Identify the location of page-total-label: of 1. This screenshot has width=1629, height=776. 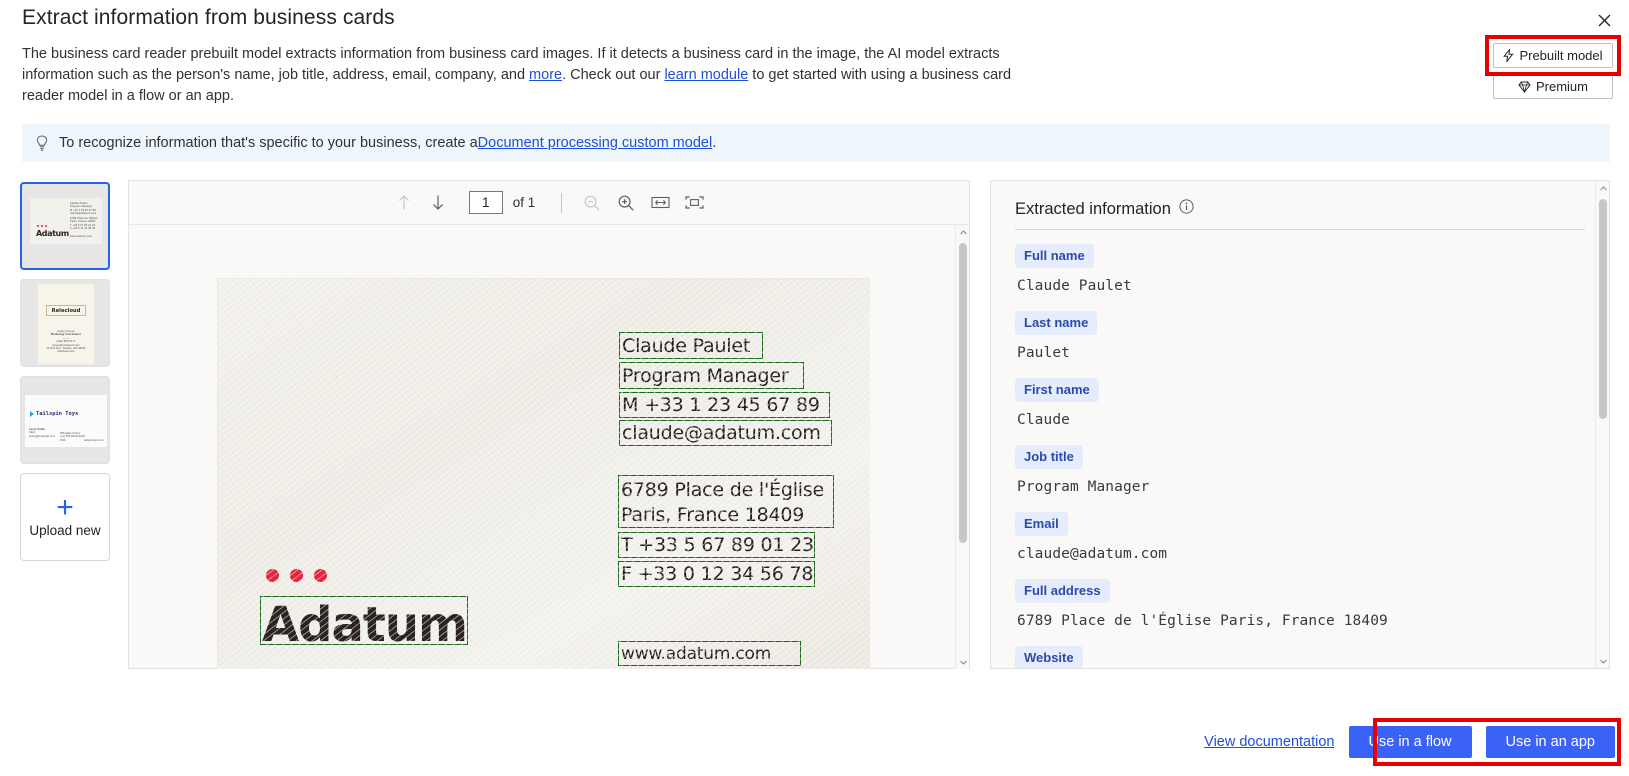
(524, 202).